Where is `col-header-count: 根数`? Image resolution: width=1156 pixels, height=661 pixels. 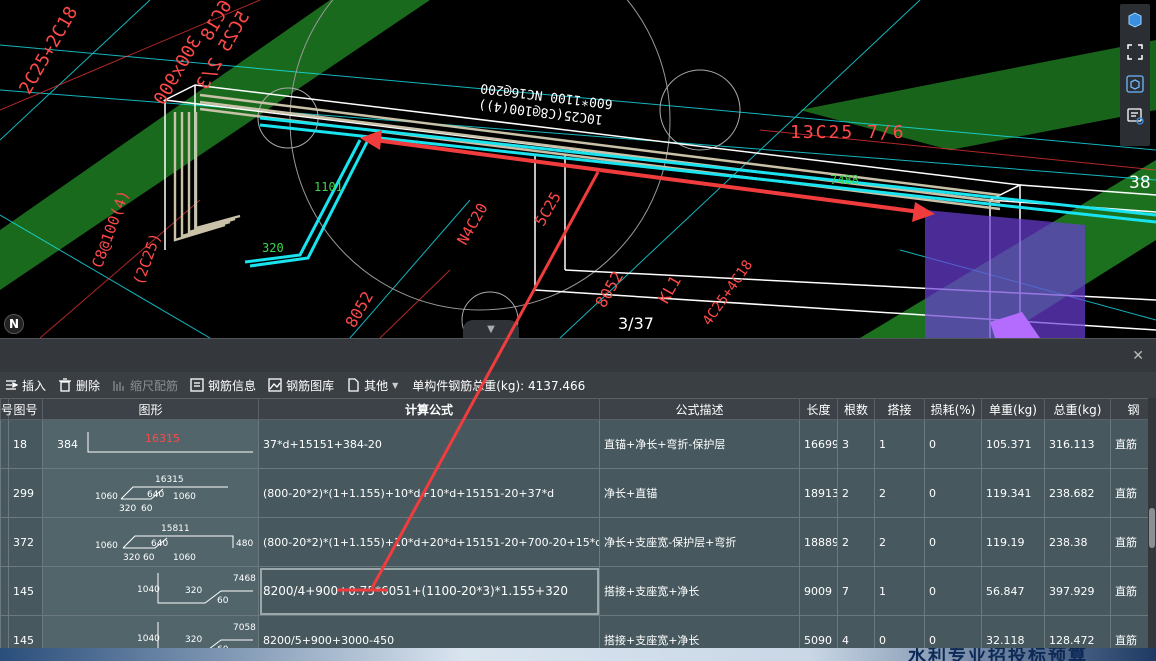
col-header-count: 根数 is located at coordinates (856, 409).